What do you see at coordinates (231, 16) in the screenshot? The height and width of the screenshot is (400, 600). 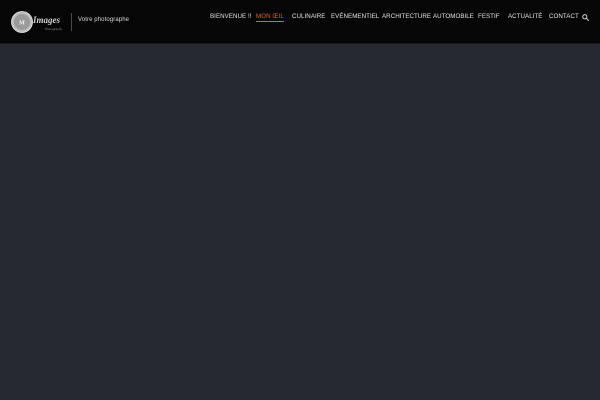 I see `nav-item-bienvenue: BIENVENUE !!` at bounding box center [231, 16].